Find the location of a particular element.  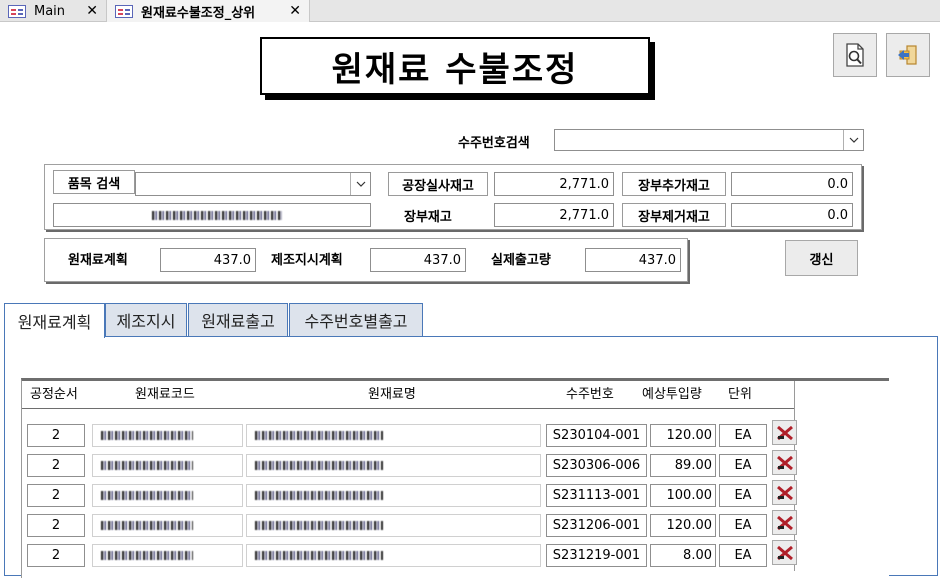

actual-issue-field: 437.0 is located at coordinates (633, 260).